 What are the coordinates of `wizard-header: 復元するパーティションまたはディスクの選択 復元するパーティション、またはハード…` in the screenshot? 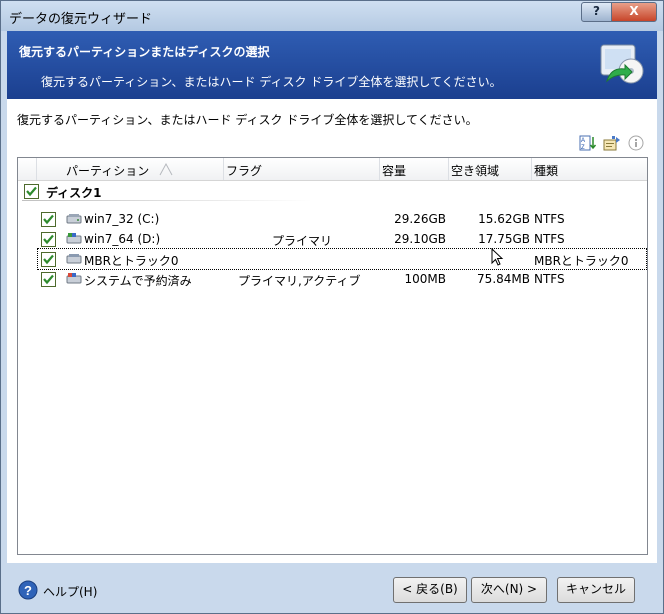 It's located at (332, 65).